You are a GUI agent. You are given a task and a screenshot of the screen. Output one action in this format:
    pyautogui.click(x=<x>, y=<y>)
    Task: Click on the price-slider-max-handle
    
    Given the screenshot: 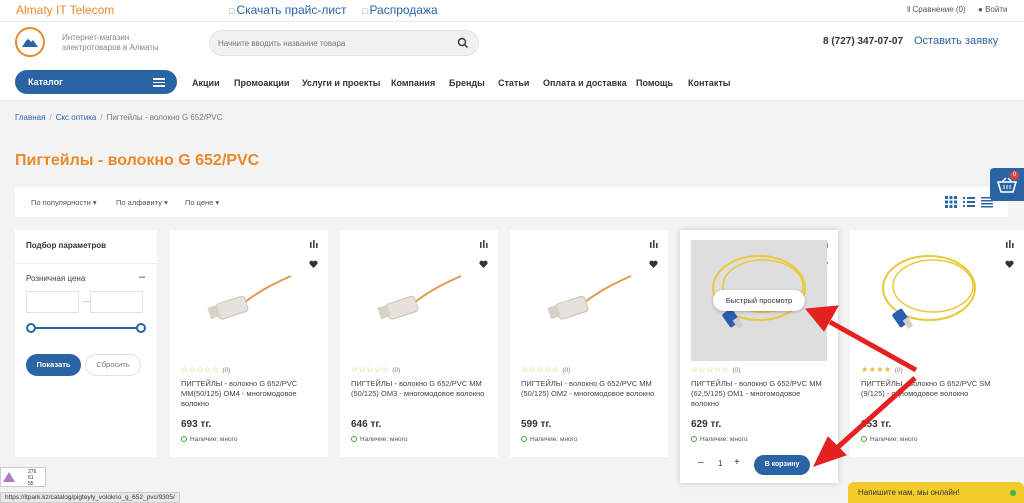 What is the action you would take?
    pyautogui.click(x=141, y=328)
    